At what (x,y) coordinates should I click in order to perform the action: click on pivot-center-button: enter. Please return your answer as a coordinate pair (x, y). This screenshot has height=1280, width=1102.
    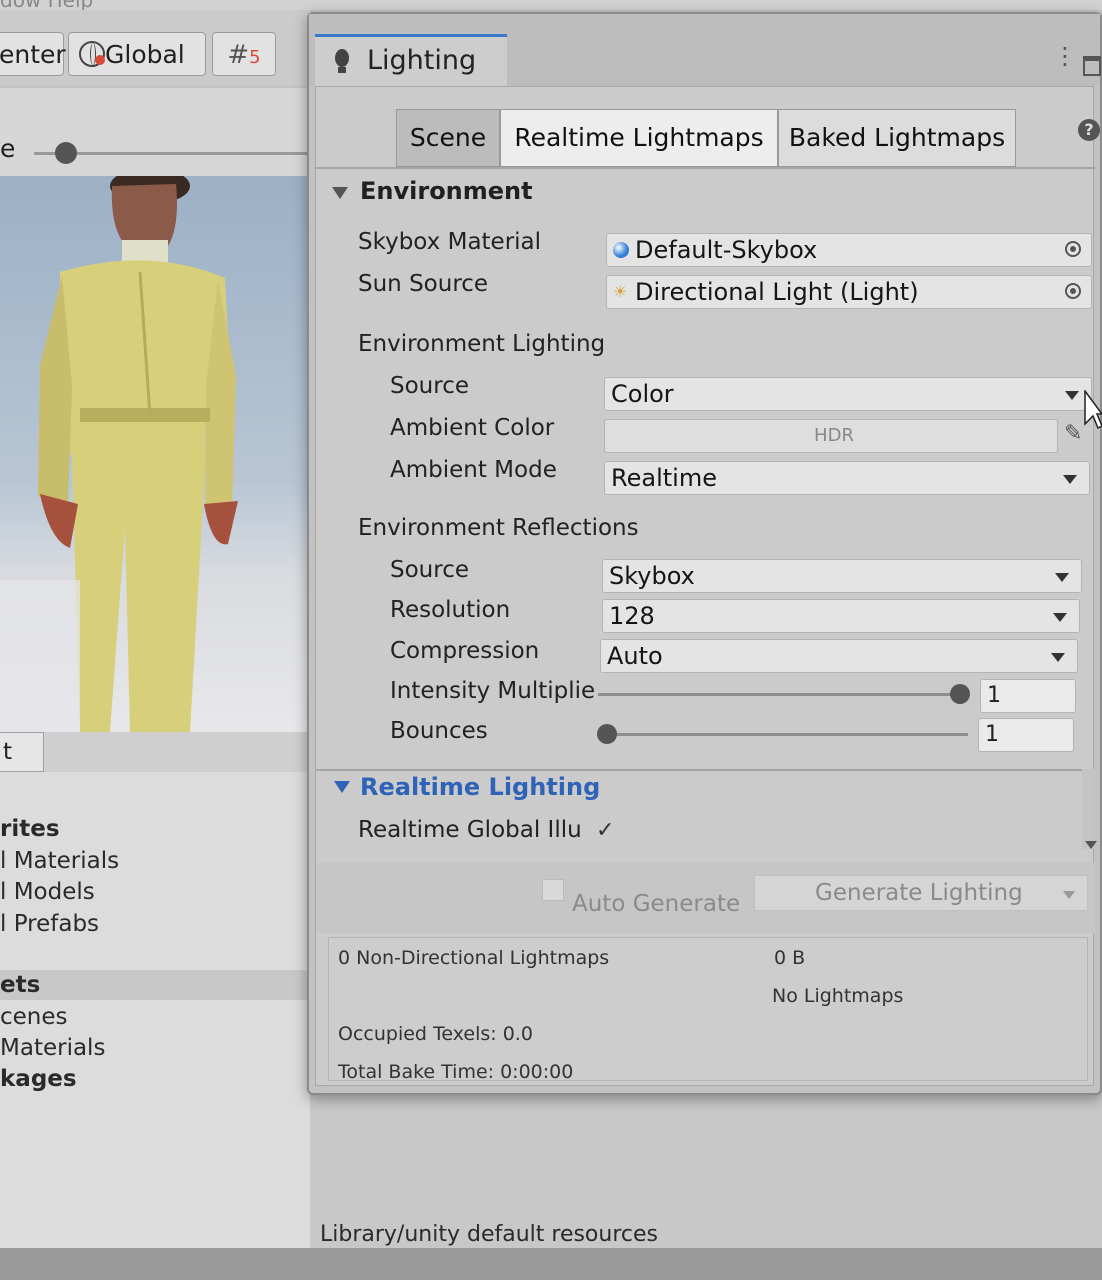
    Looking at the image, I should click on (33, 54).